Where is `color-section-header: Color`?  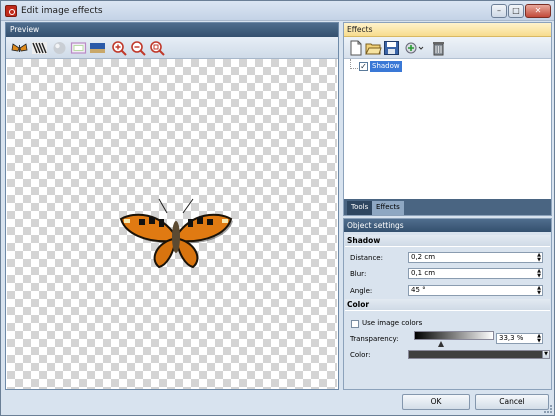 color-section-header: Color is located at coordinates (447, 305).